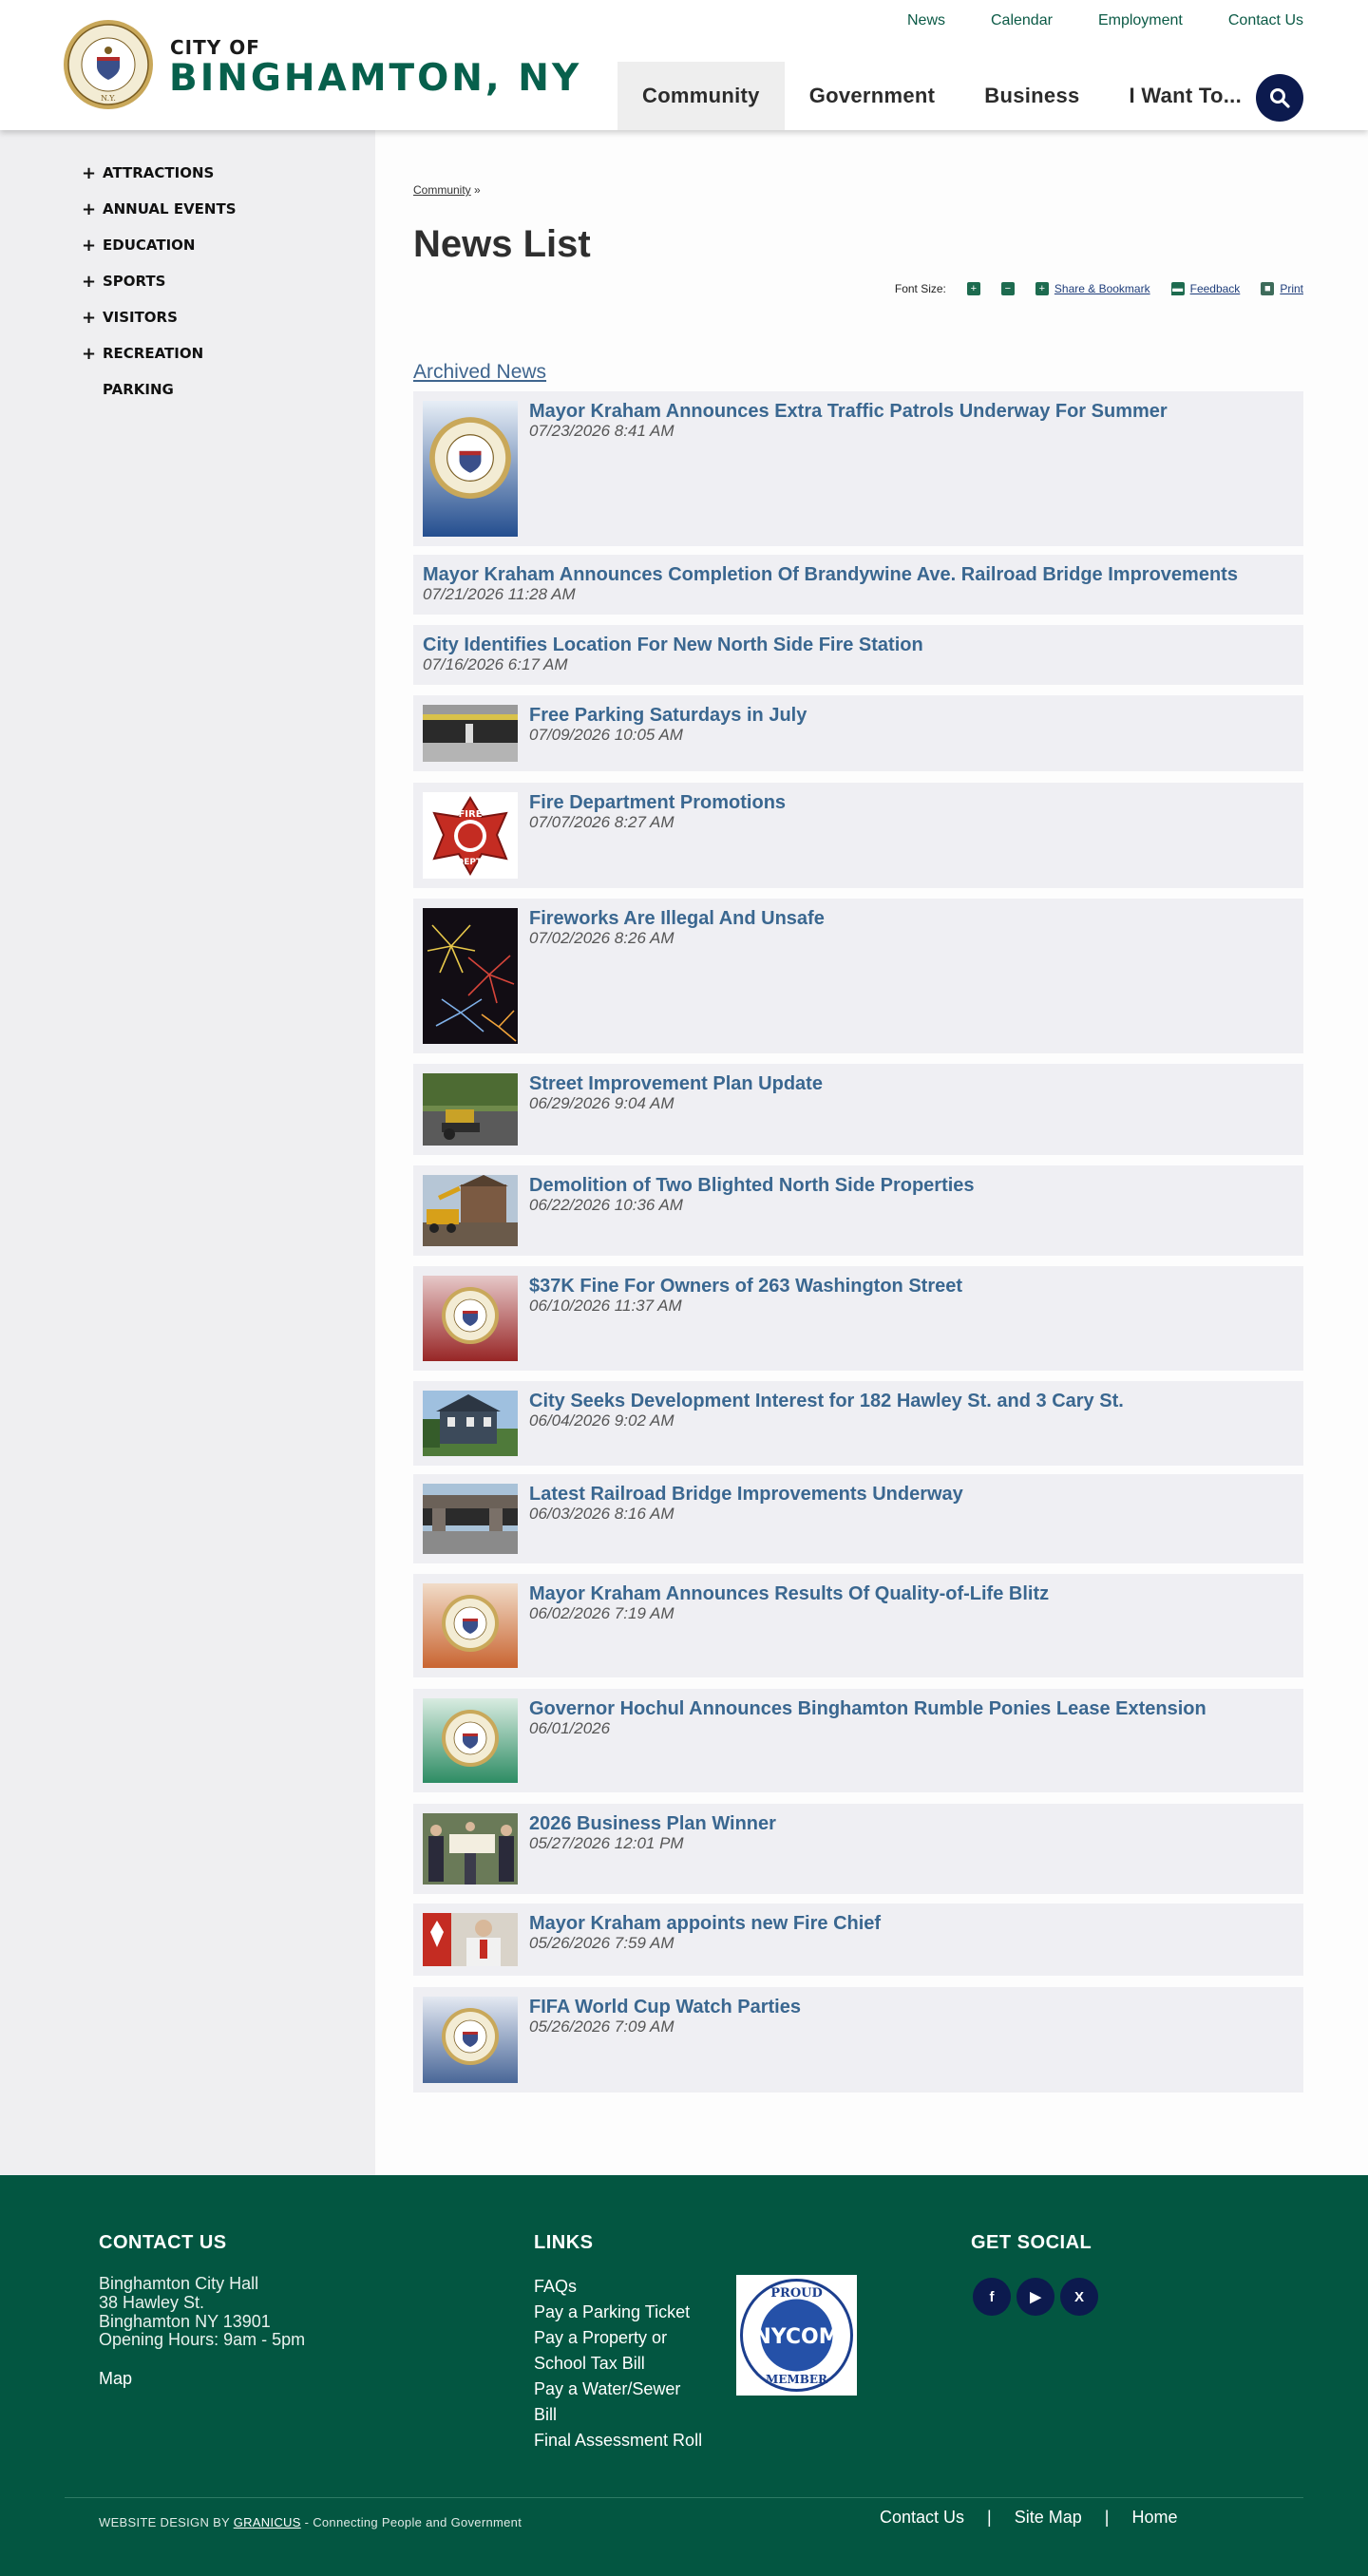 Image resolution: width=1368 pixels, height=2576 pixels. What do you see at coordinates (601, 1103) in the screenshot?
I see `news-date: 06/29/2026 9:04 AM` at bounding box center [601, 1103].